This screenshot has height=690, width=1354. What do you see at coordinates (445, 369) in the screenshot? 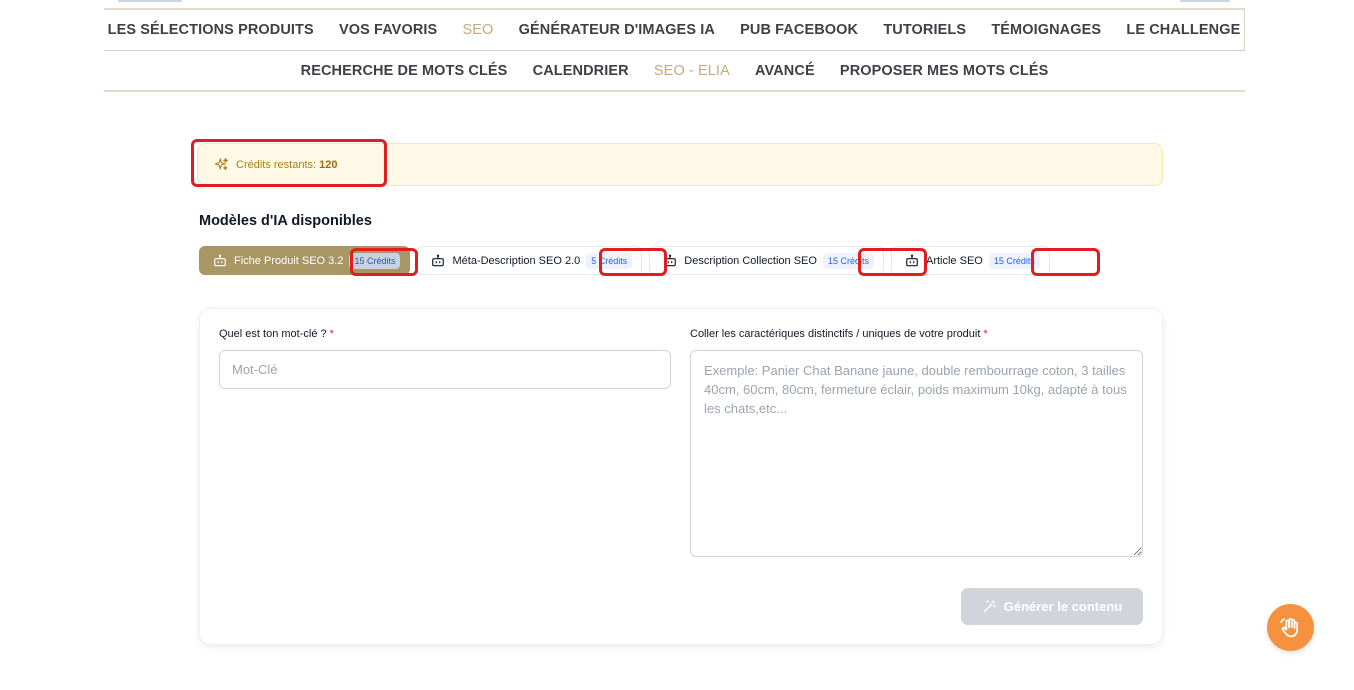
I see `keyword-input` at bounding box center [445, 369].